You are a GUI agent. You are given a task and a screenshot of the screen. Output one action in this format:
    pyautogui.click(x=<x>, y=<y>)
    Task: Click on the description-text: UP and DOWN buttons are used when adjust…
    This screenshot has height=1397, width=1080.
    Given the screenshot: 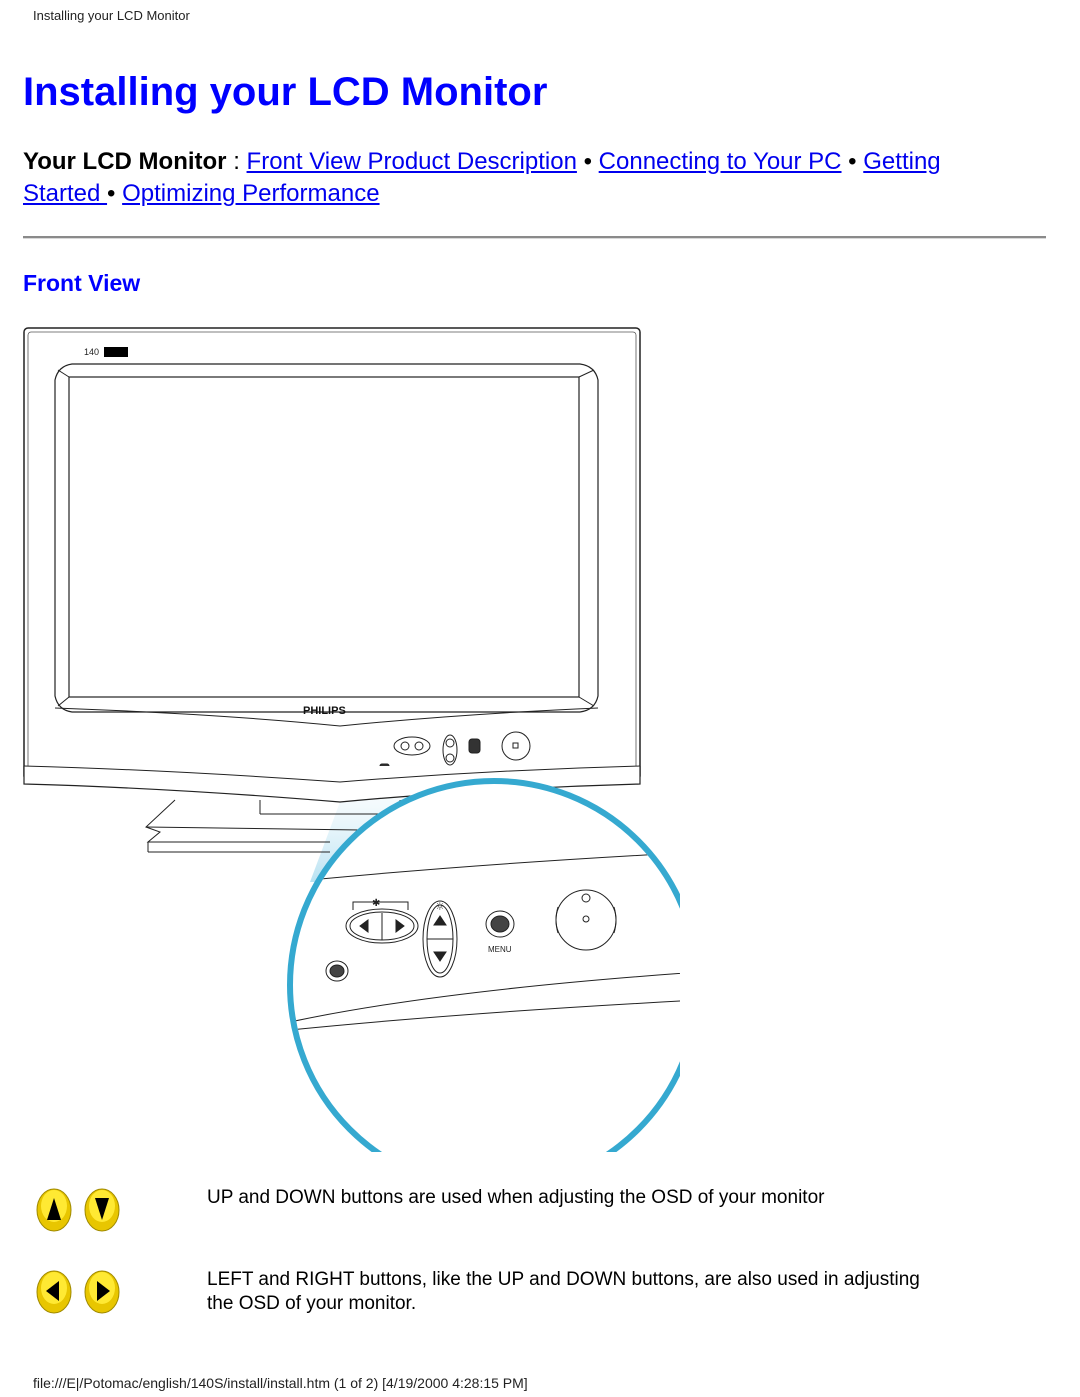 What is the action you would take?
    pyautogui.click(x=516, y=1197)
    